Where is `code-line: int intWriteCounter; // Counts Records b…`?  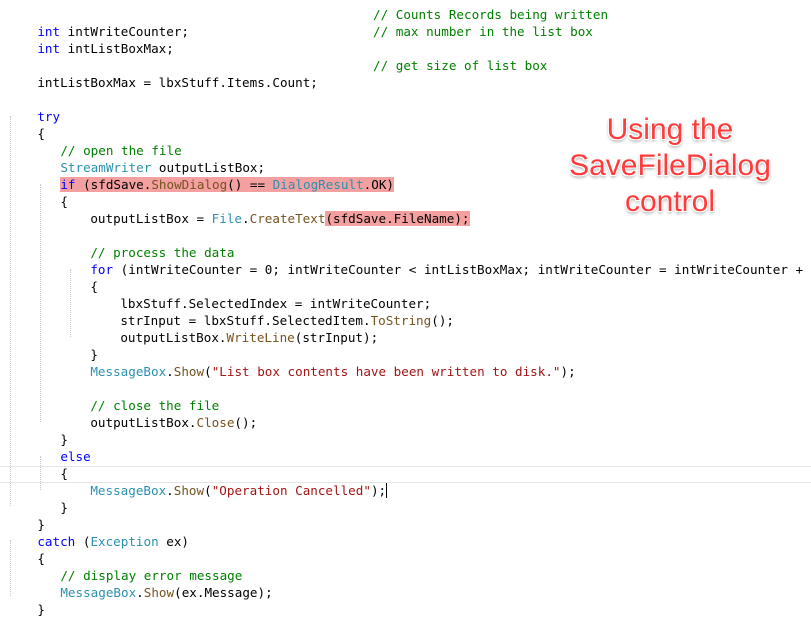 code-line: int intWriteCounter; // Counts Records b… is located at coordinates (405, 22).